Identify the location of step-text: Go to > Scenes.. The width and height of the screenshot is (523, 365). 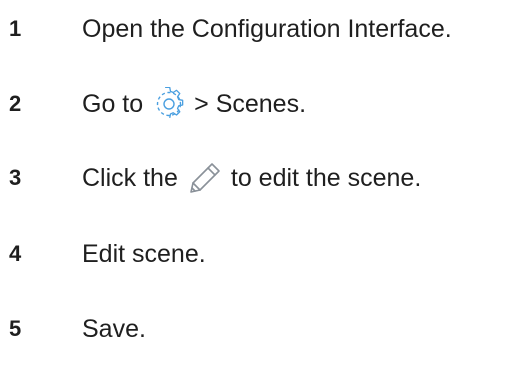
(194, 104).